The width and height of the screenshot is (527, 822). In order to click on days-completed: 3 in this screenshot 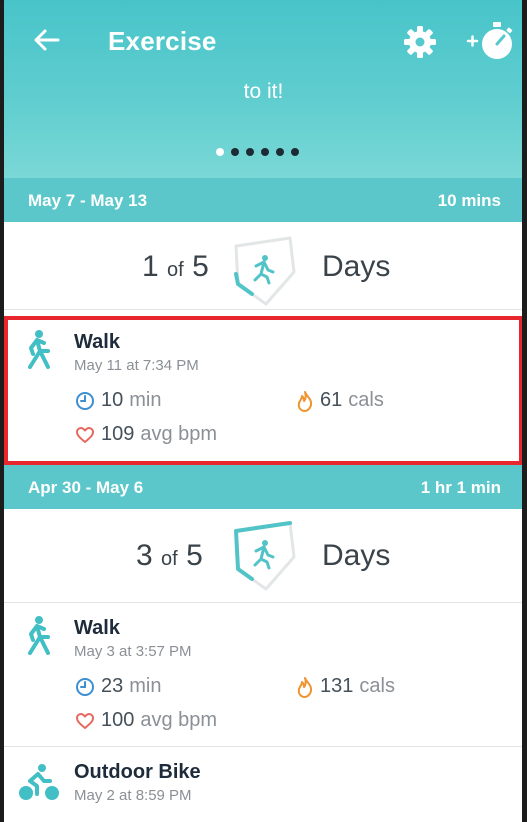, I will do `click(144, 555)`.